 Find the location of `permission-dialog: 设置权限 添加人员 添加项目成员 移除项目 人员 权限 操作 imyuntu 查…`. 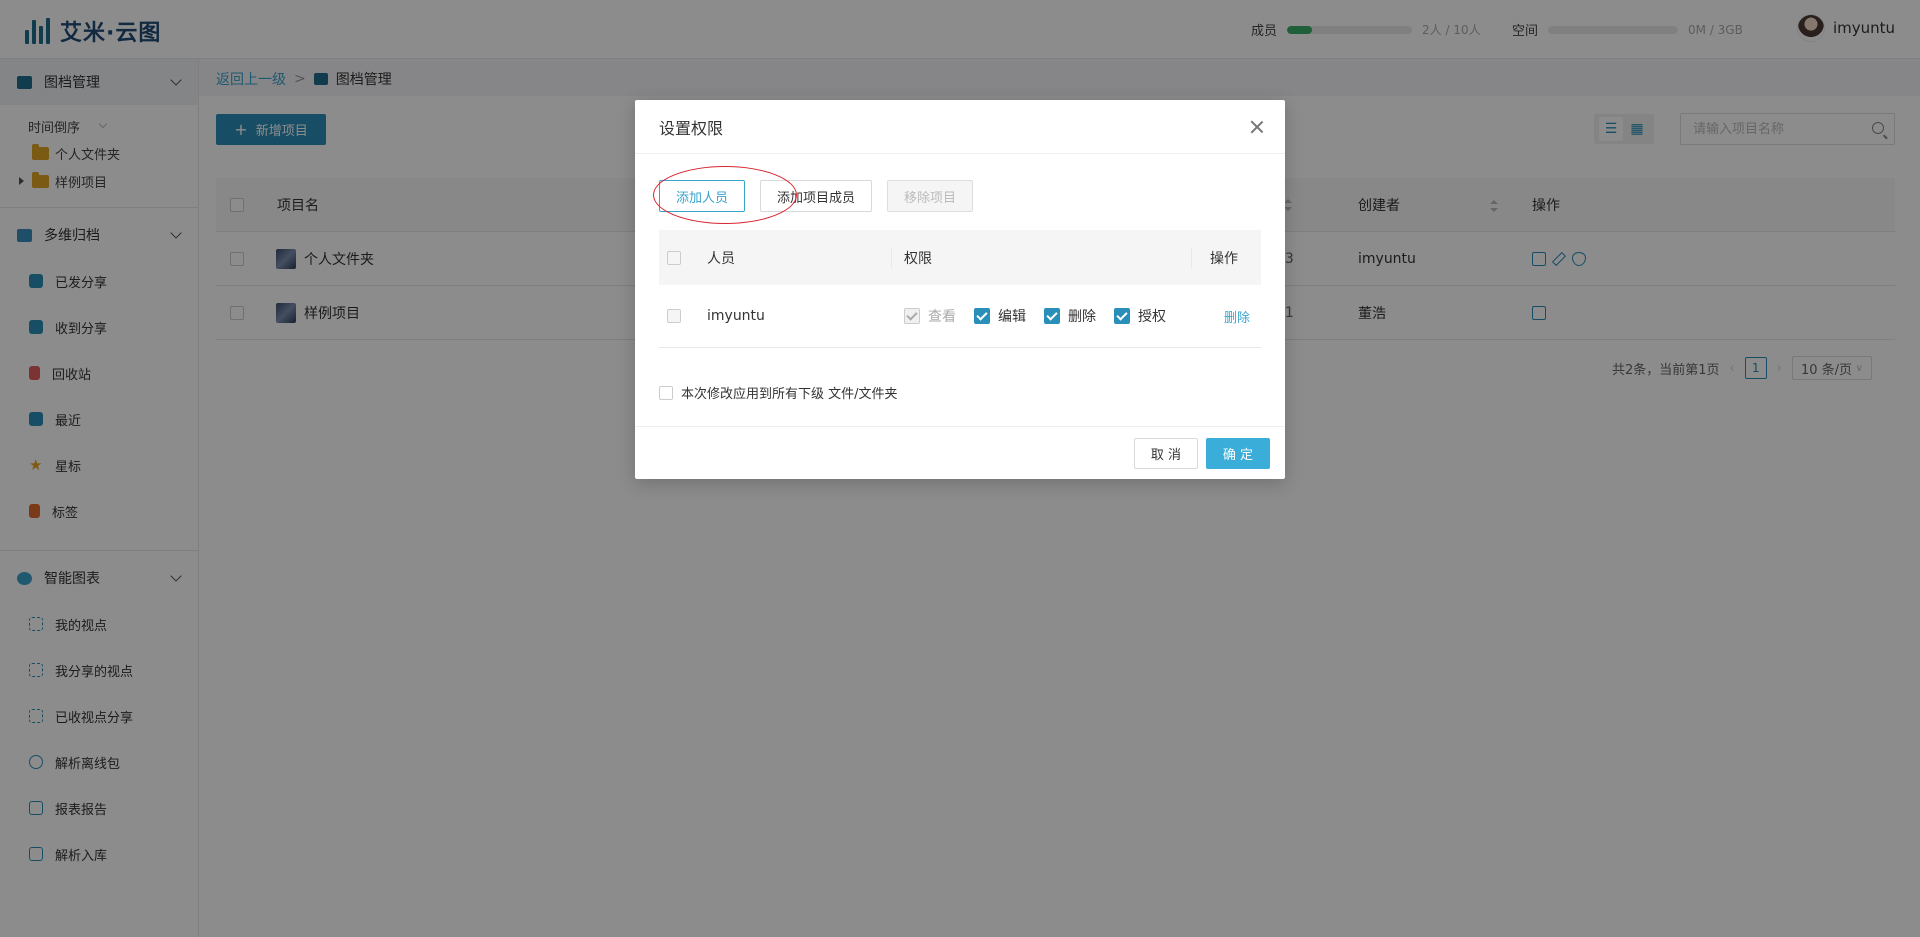

permission-dialog: 设置权限 添加人员 添加项目成员 移除项目 人员 权限 操作 imyuntu 查… is located at coordinates (960, 289).